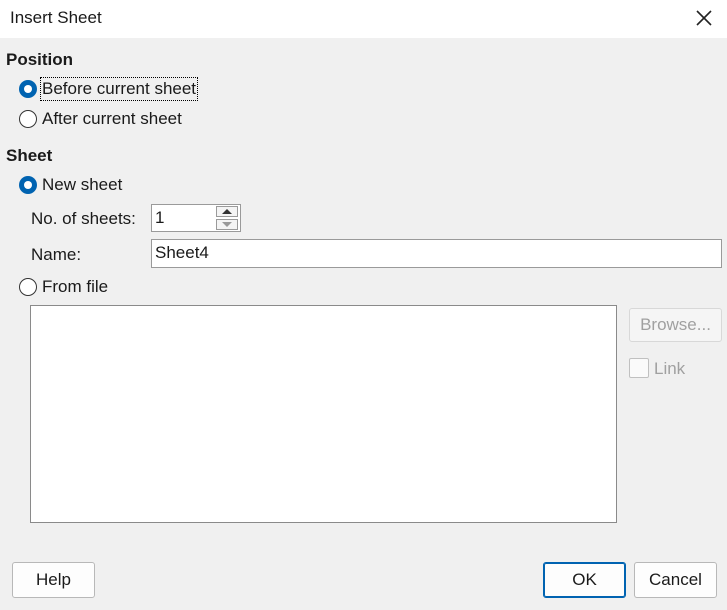 This screenshot has width=727, height=610. I want to click on new-sheet-label: New sheet, so click(82, 184).